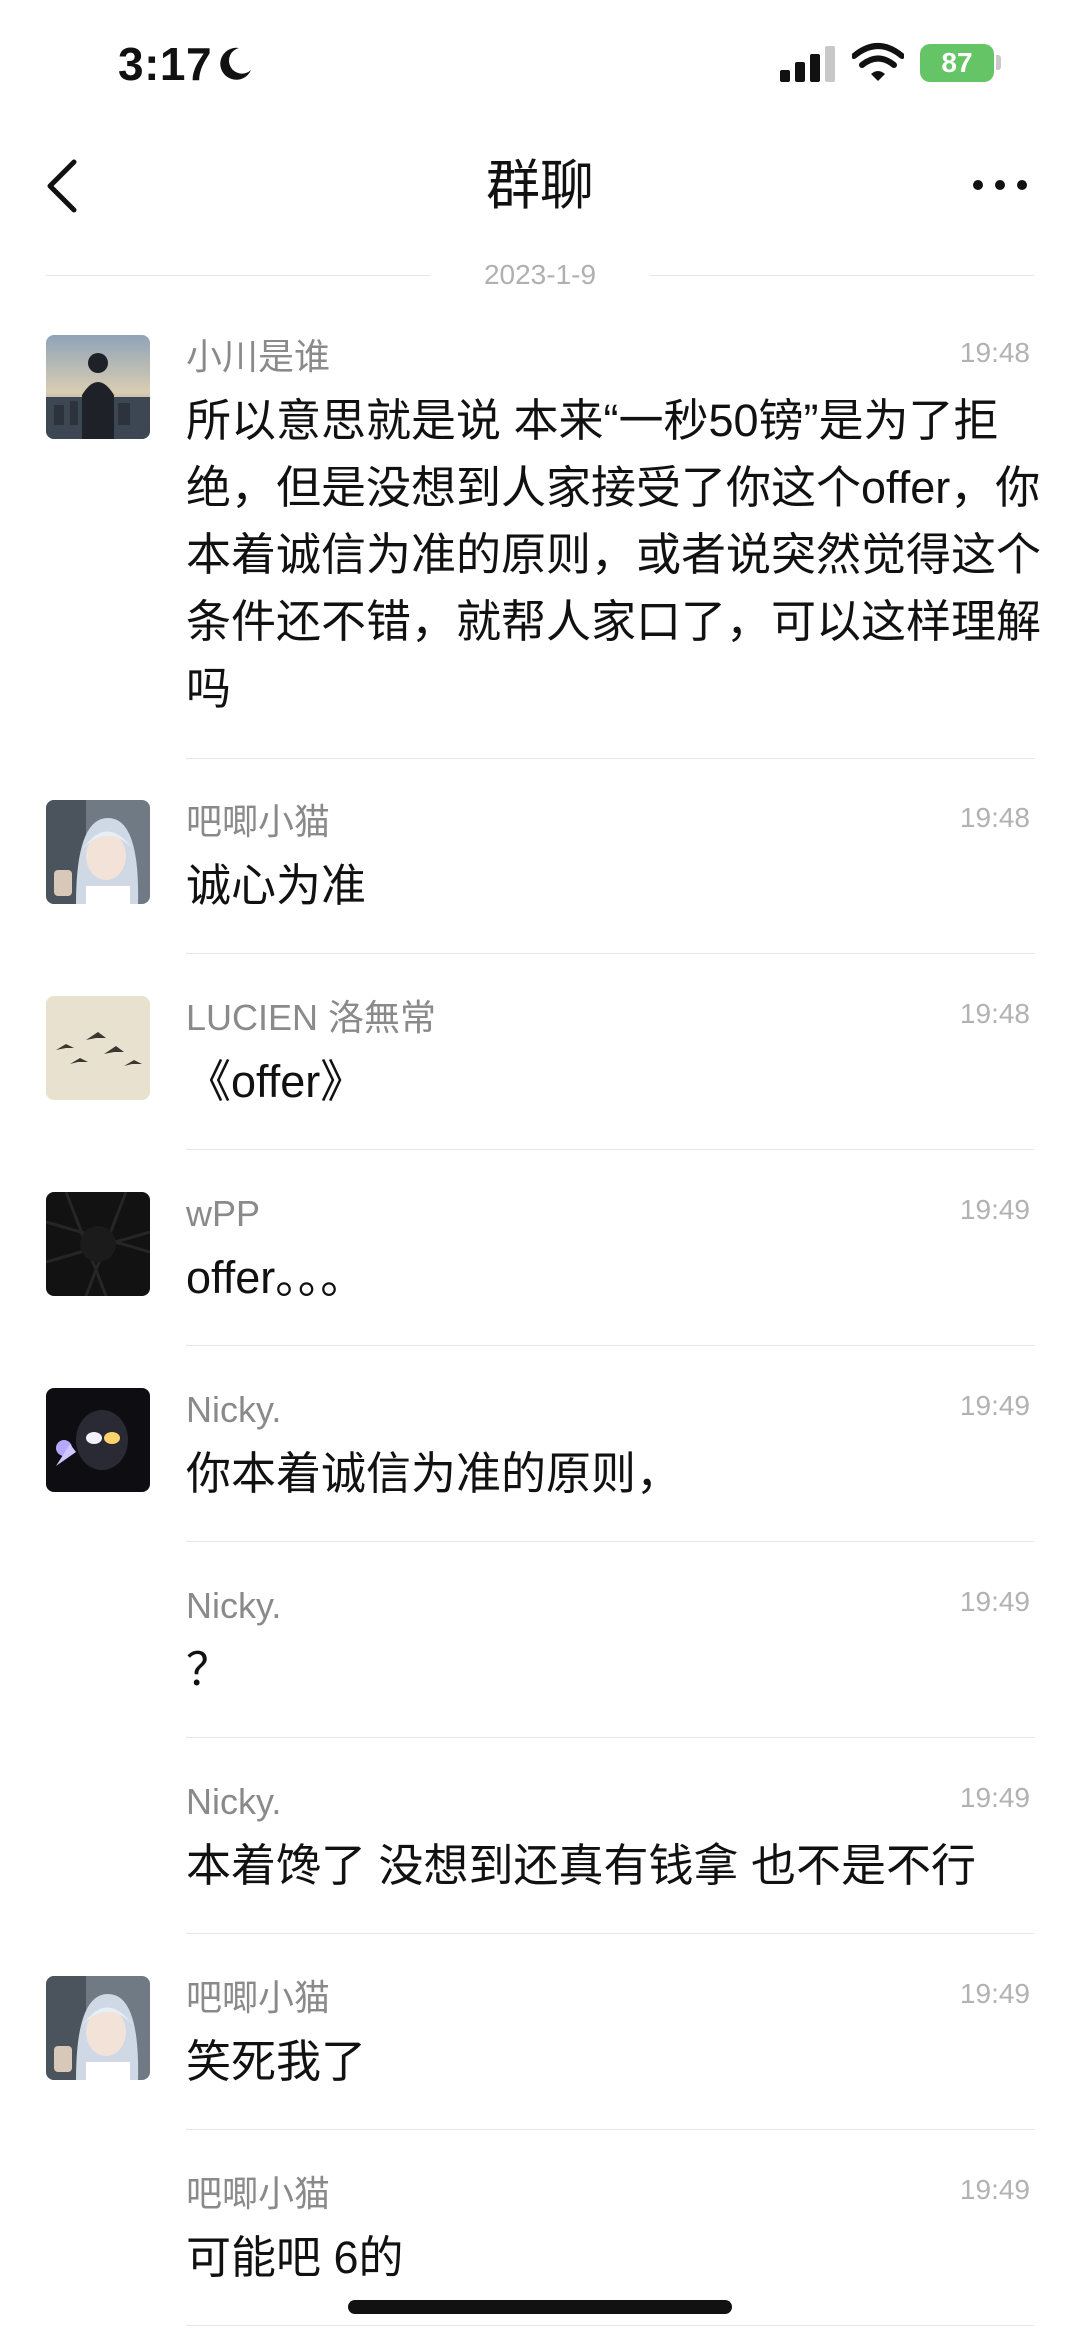 This screenshot has width=1080, height=2339. Describe the element at coordinates (878, 62) in the screenshot. I see `wifi-icon` at that location.